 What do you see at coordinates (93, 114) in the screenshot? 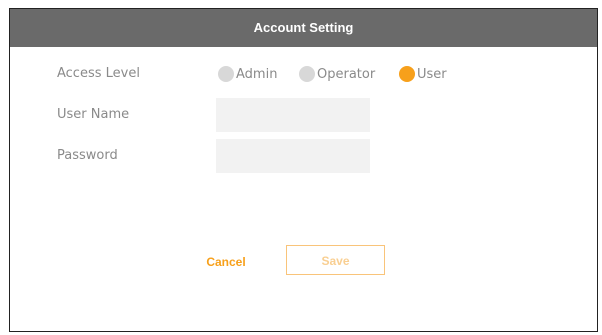
I see `user-name-label: User Name` at bounding box center [93, 114].